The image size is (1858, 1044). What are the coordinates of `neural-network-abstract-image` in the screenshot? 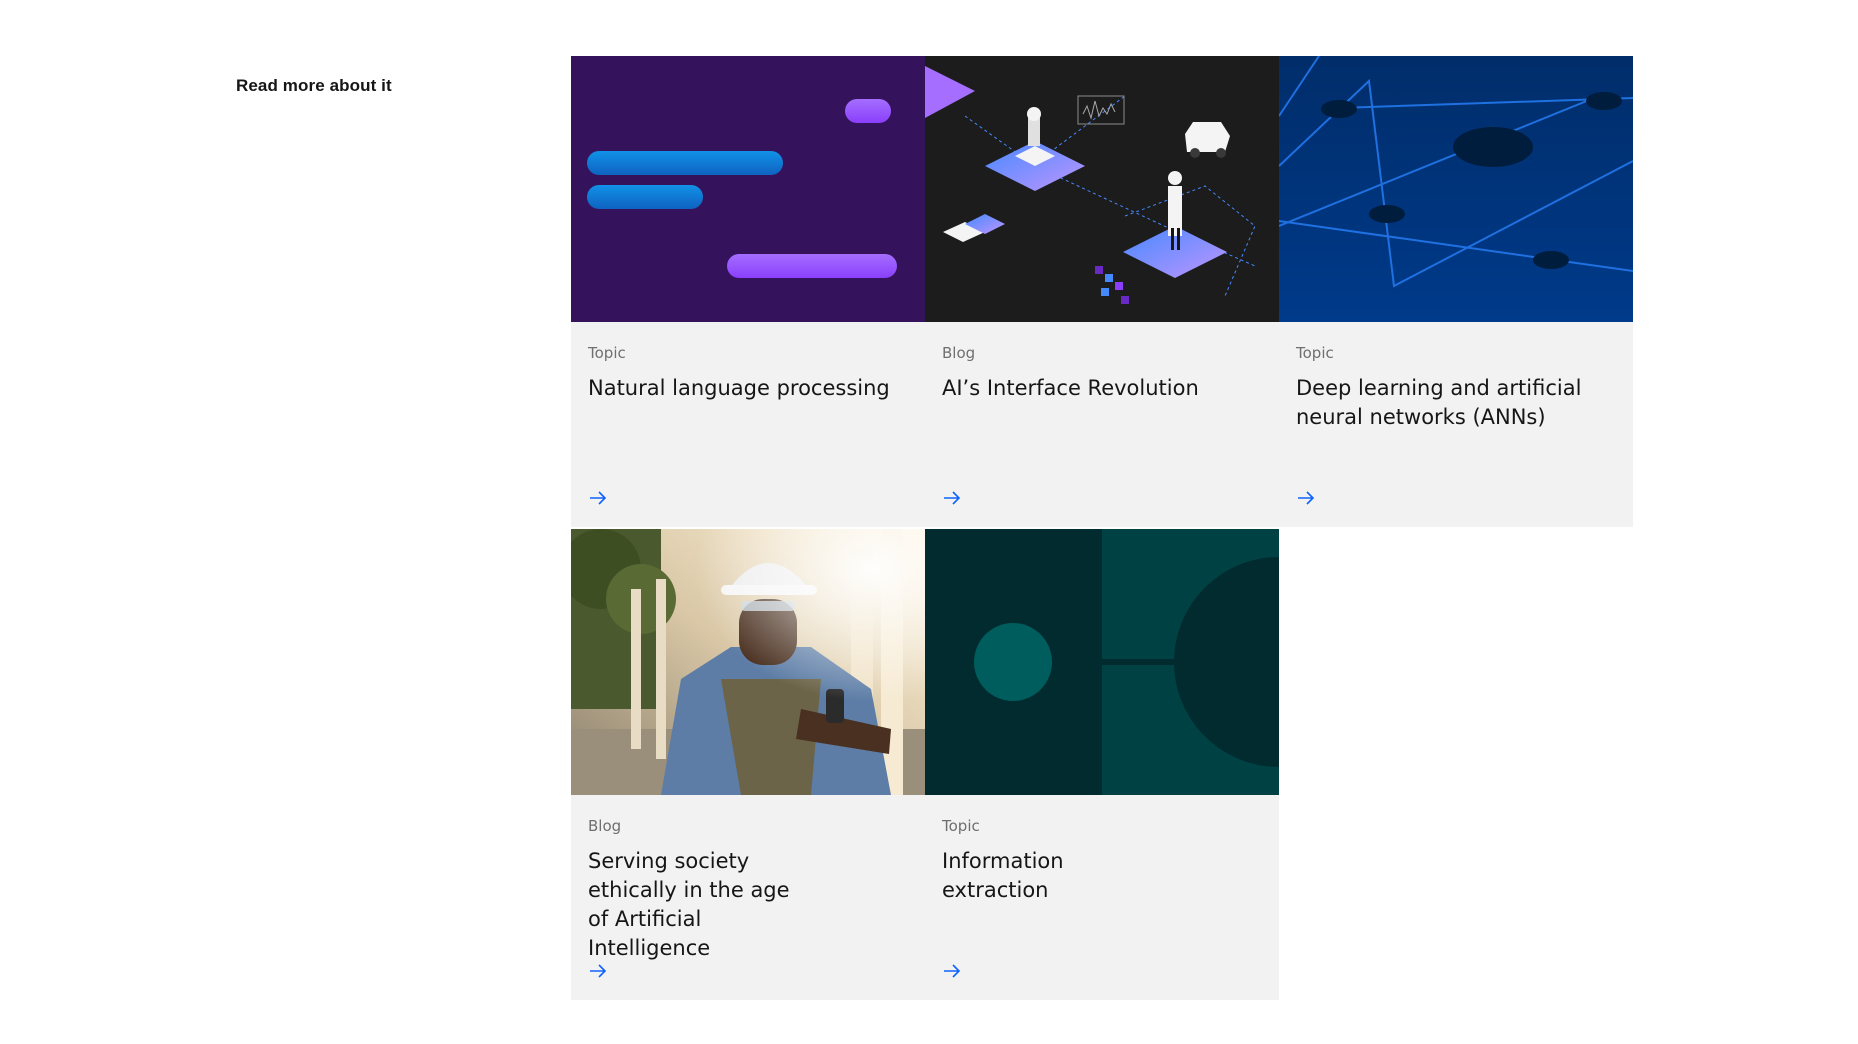 It's located at (1456, 189).